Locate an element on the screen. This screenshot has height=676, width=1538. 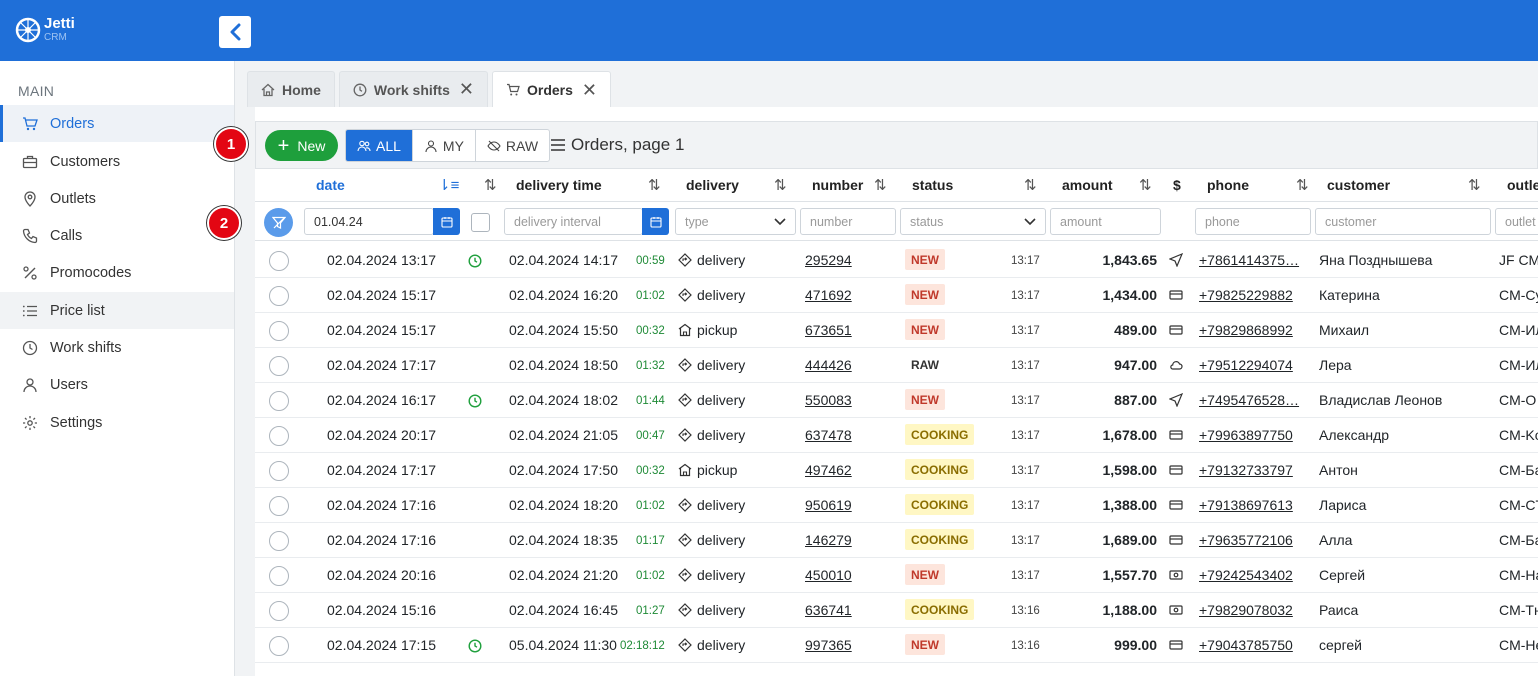
phone-link: +79043785750 is located at coordinates (1250, 645).